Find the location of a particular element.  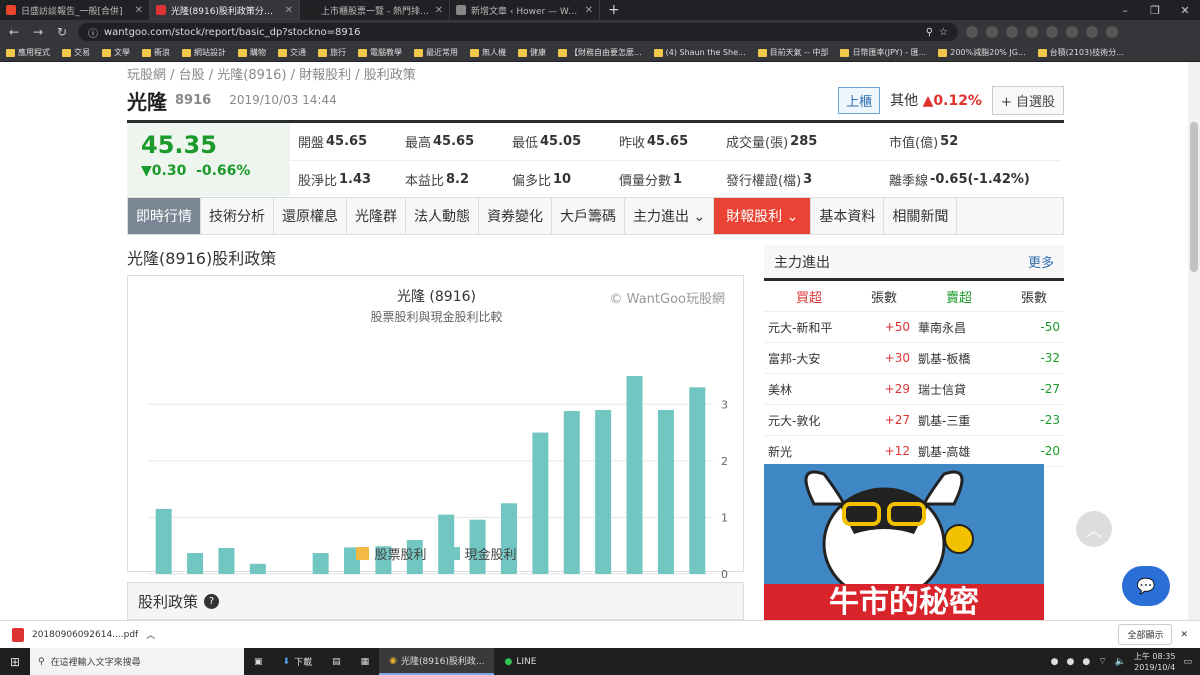

broker-name: 元大-敦化 is located at coordinates (809, 420).